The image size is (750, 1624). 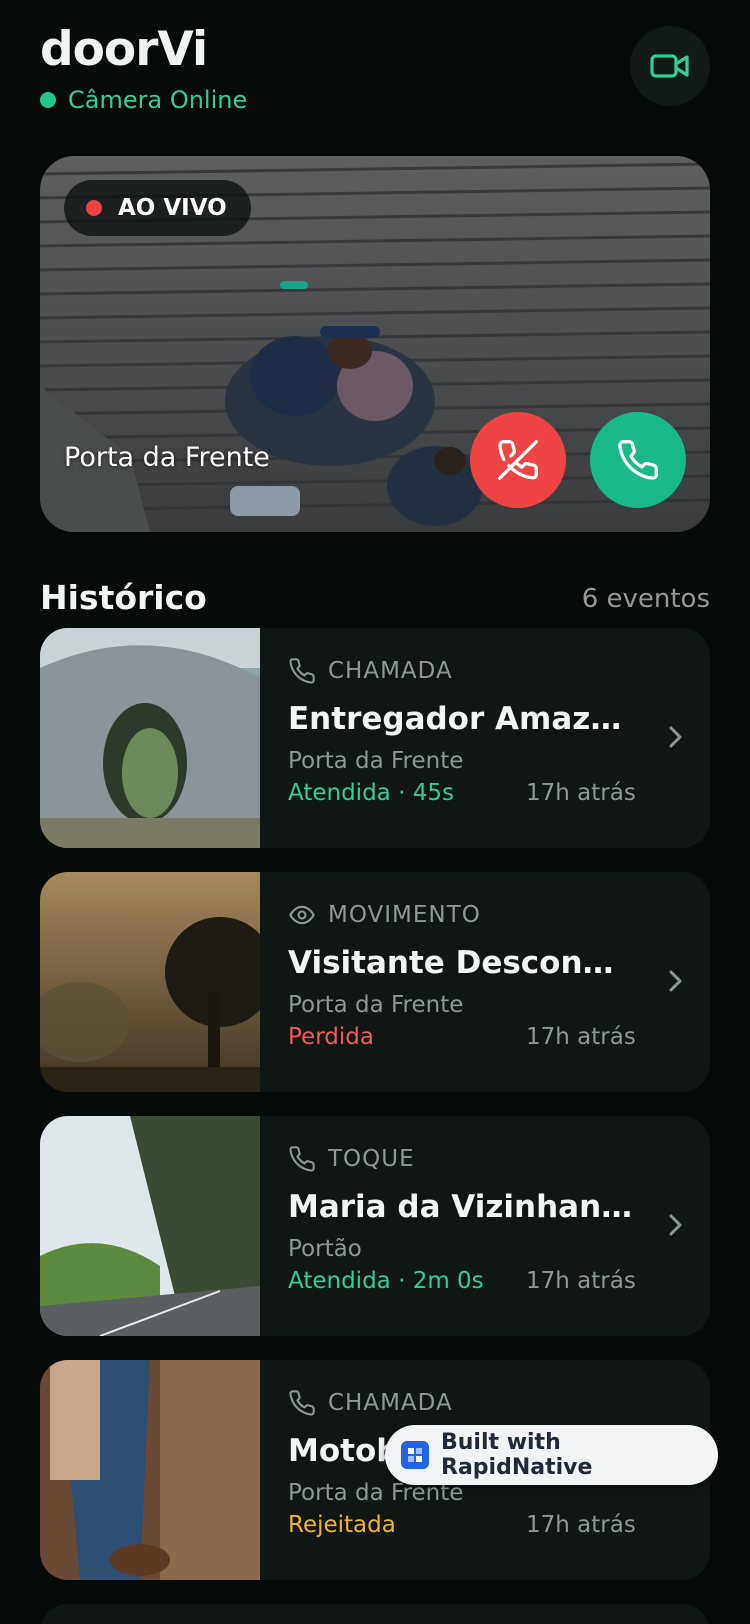 What do you see at coordinates (123, 597) in the screenshot?
I see `history-title: Histórico` at bounding box center [123, 597].